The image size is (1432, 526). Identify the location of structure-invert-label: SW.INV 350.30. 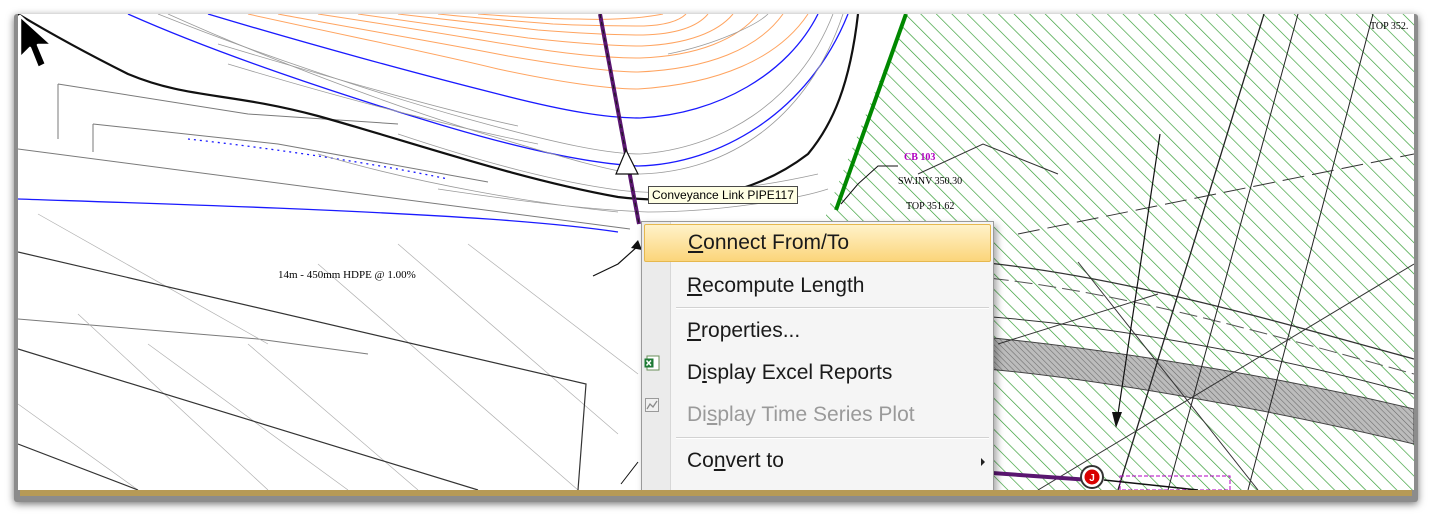
(930, 181).